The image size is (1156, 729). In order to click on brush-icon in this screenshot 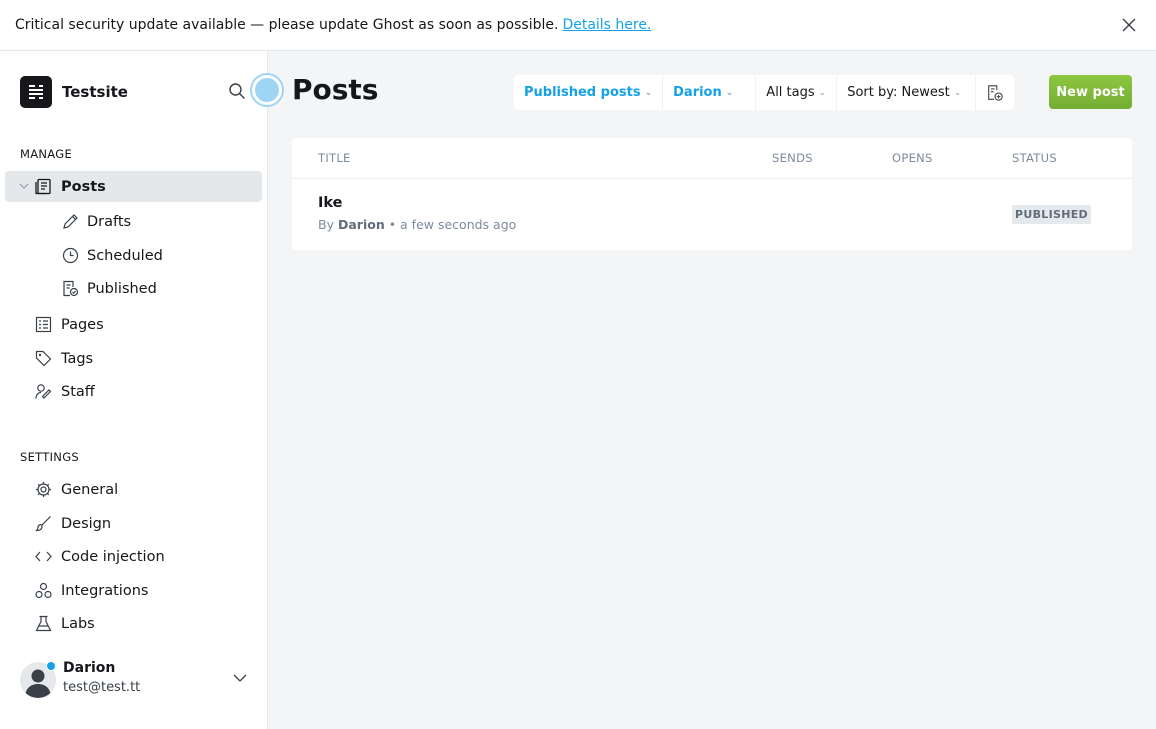, I will do `click(43, 524)`.